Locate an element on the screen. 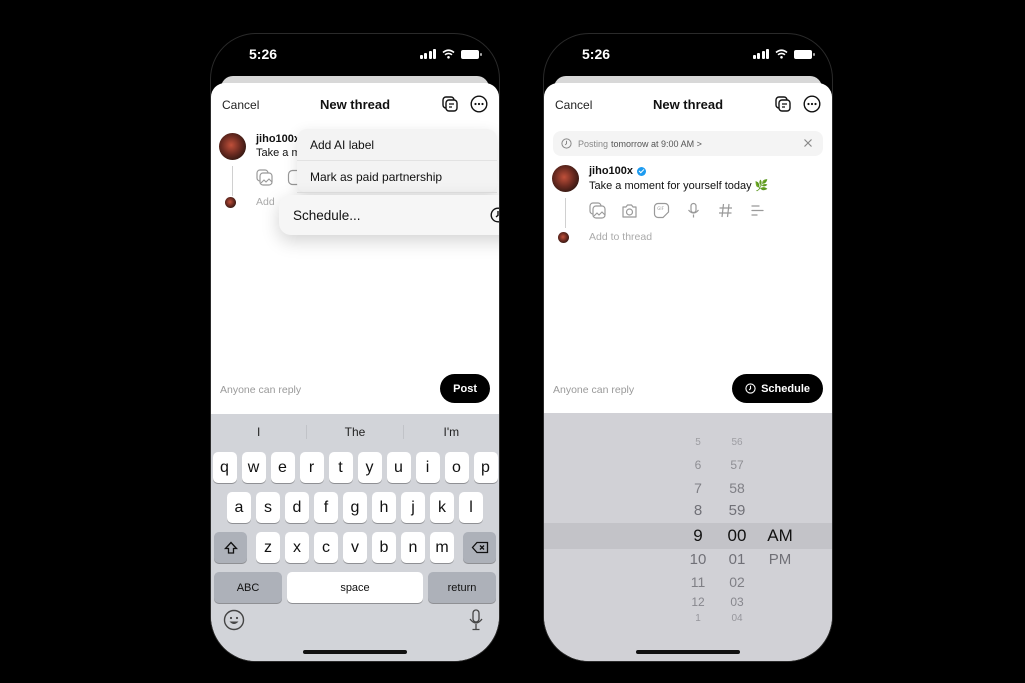 This screenshot has width=1025, height=683. key: r is located at coordinates (311, 467).